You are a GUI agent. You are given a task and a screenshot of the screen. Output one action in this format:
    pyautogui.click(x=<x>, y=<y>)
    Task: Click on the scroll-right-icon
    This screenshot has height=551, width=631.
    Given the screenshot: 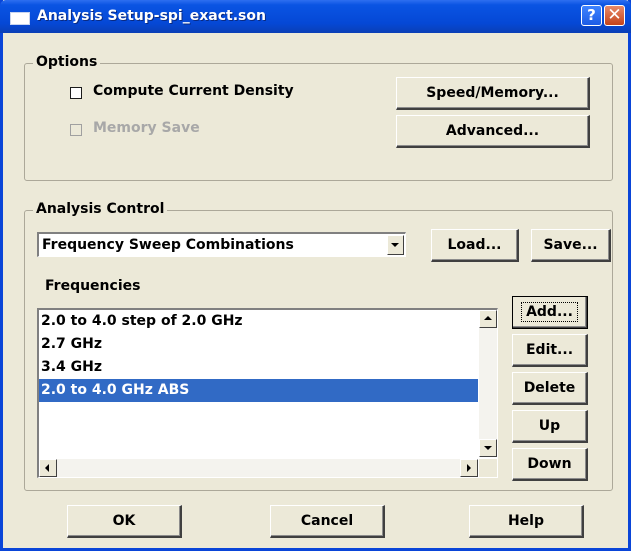 What is the action you would take?
    pyautogui.click(x=469, y=468)
    